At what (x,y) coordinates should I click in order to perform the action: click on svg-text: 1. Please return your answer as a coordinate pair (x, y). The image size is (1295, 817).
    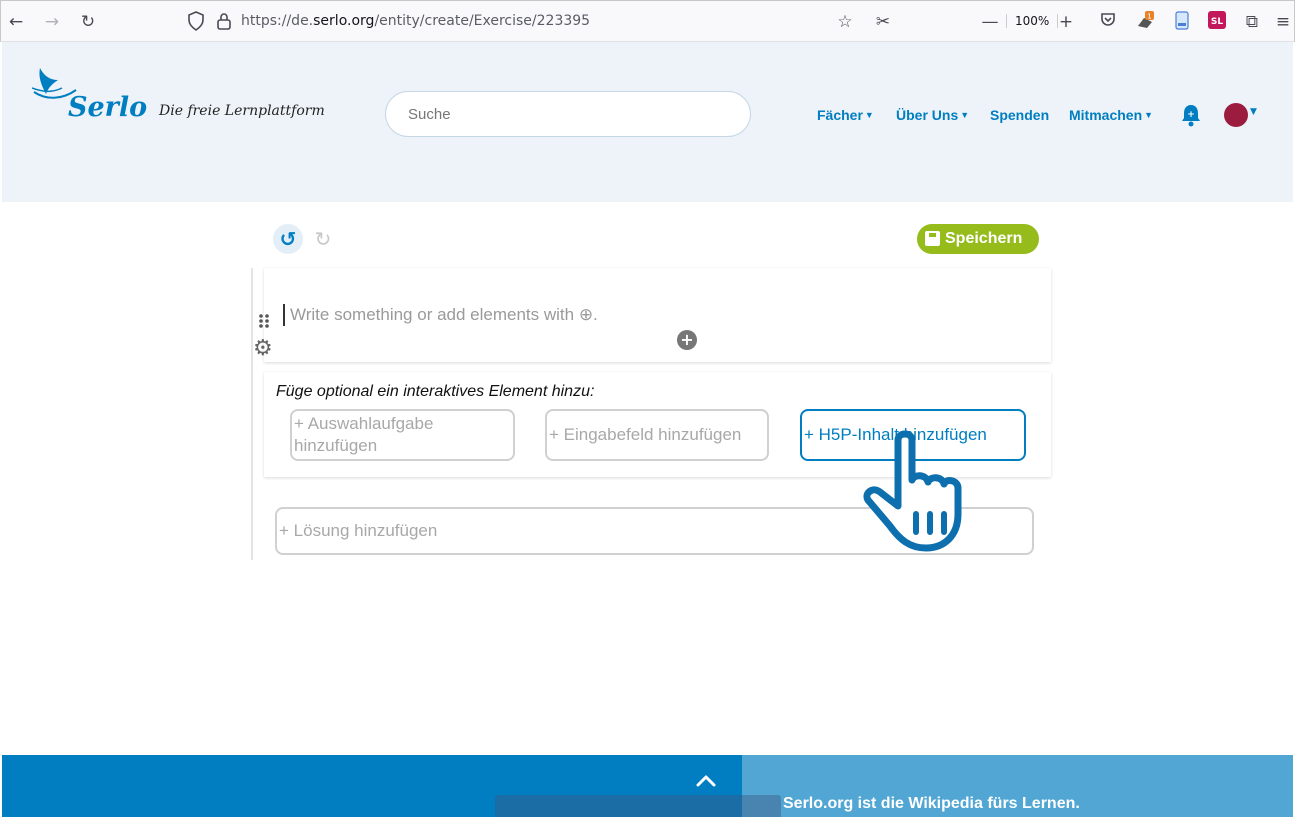
    Looking at the image, I should click on (1149, 17).